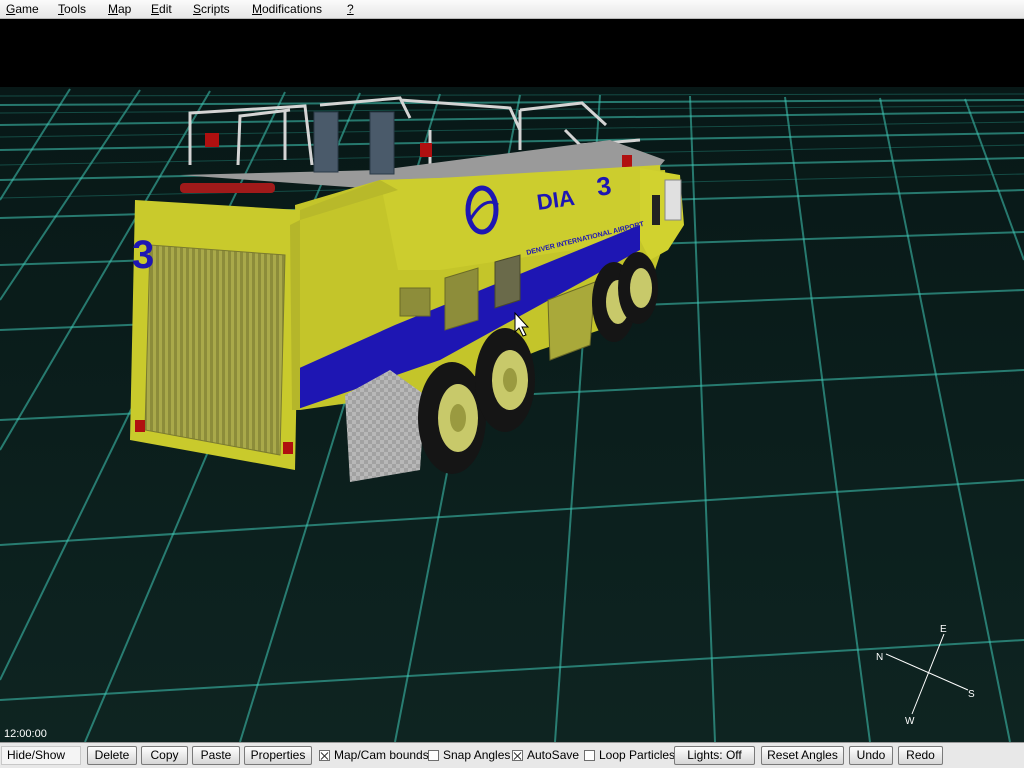  I want to click on redo-button: Redo, so click(920, 755).